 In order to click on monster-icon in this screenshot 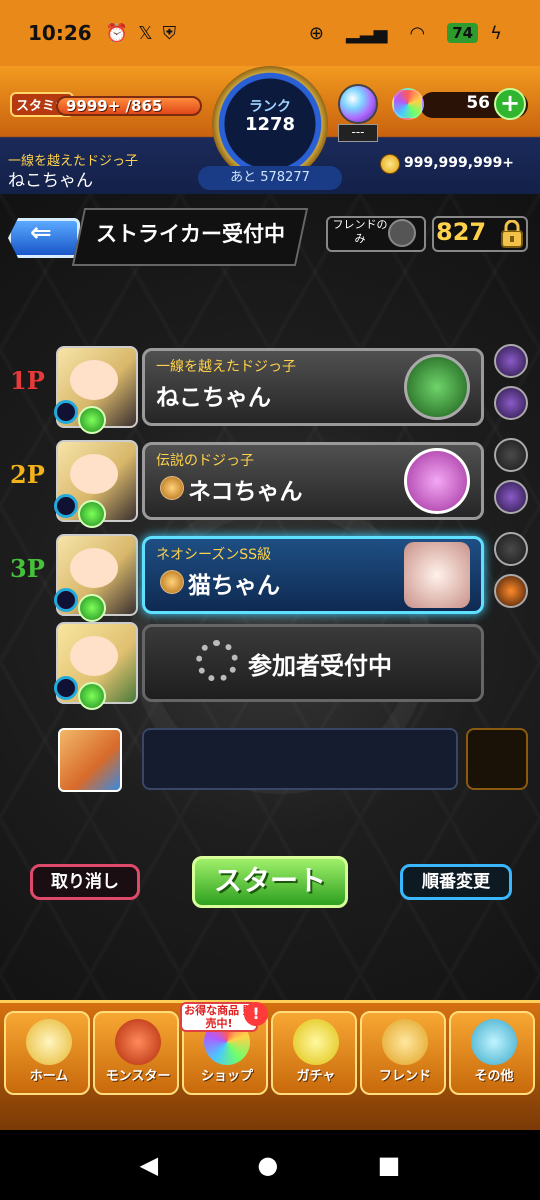, I will do `click(138, 1042)`.